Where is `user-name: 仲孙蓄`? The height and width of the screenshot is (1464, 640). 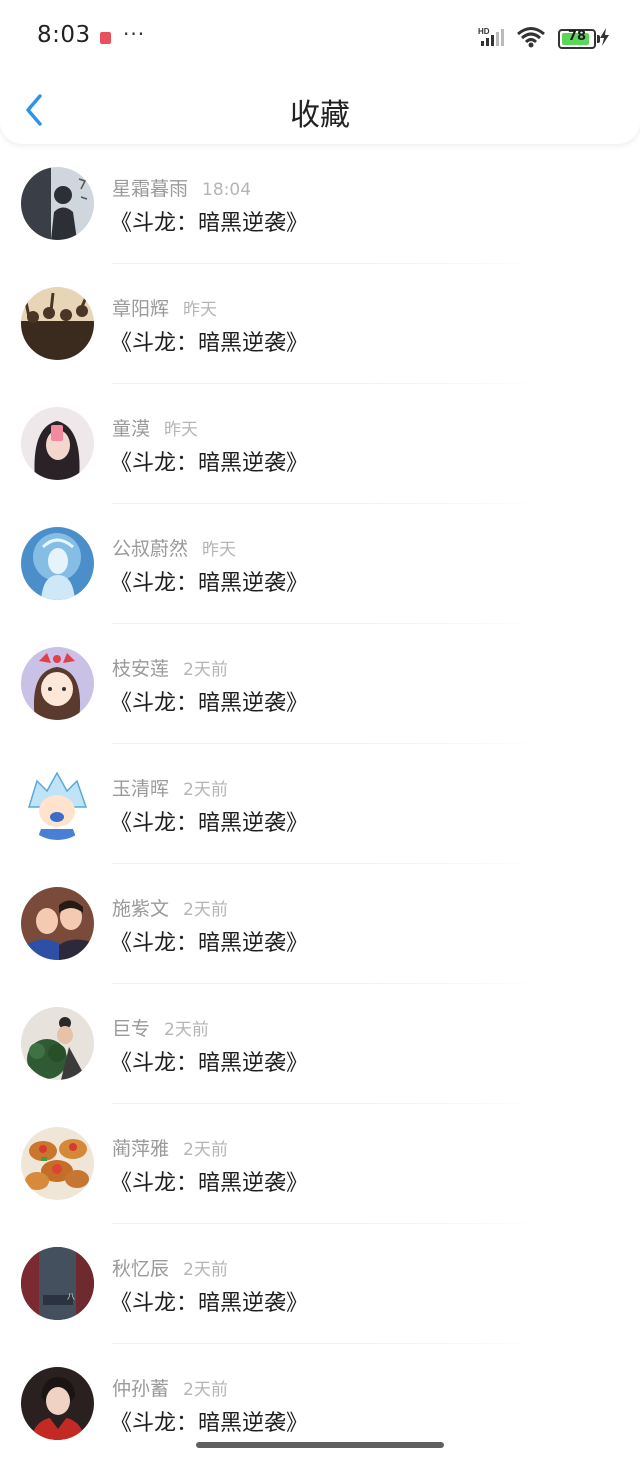
user-name: 仲孙蓄 is located at coordinates (141, 1389).